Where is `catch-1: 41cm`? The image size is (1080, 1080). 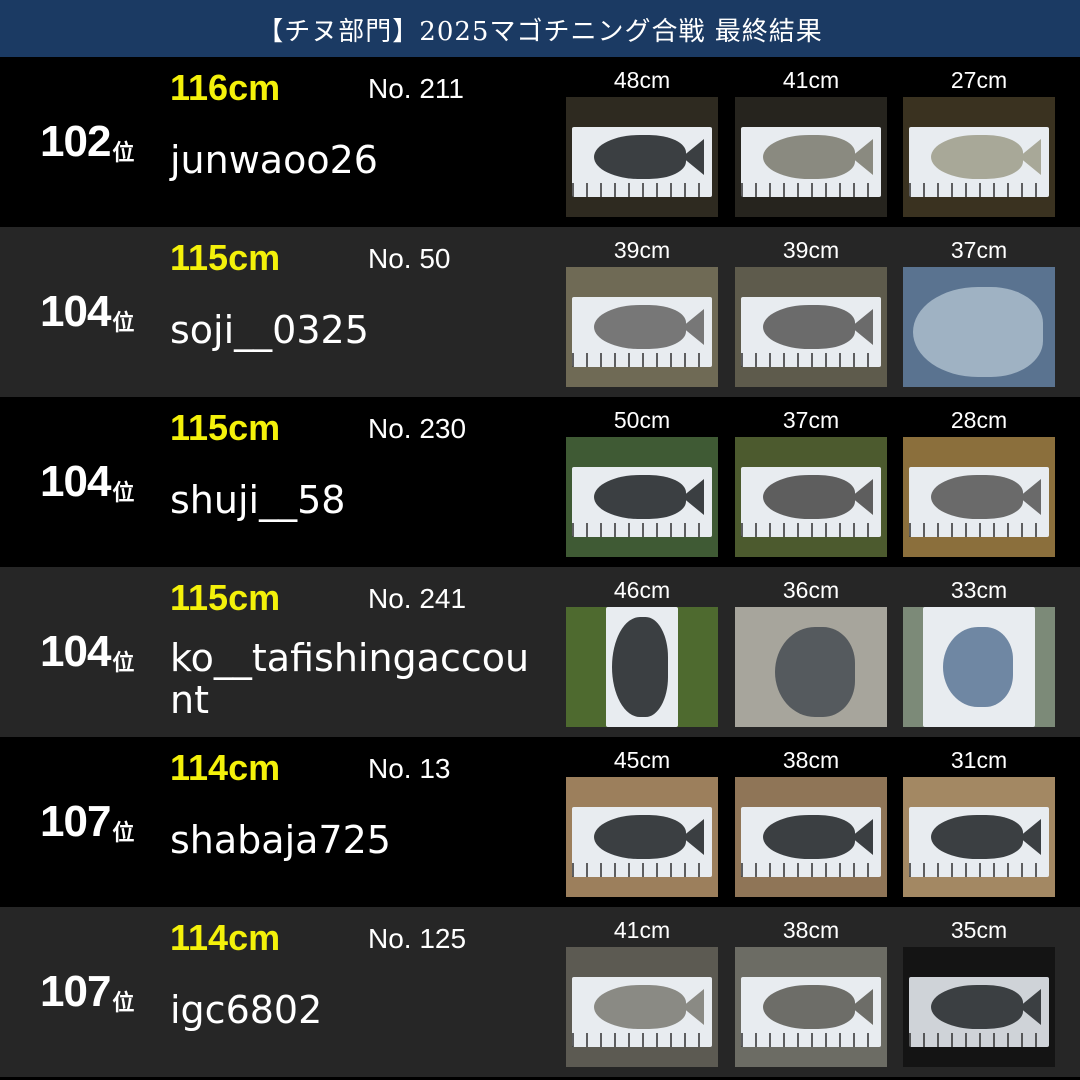
catch-1: 41cm is located at coordinates (642, 987).